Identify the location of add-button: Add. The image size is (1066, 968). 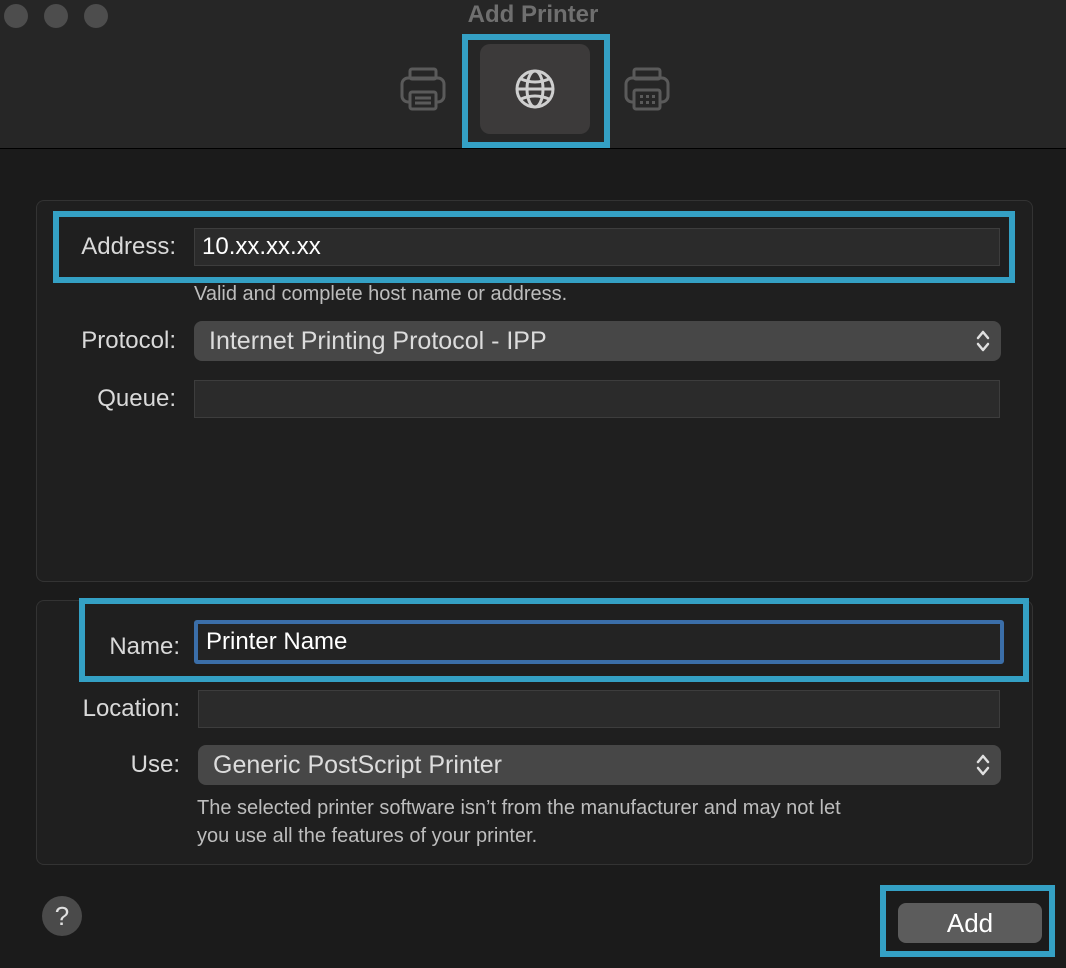
(970, 923).